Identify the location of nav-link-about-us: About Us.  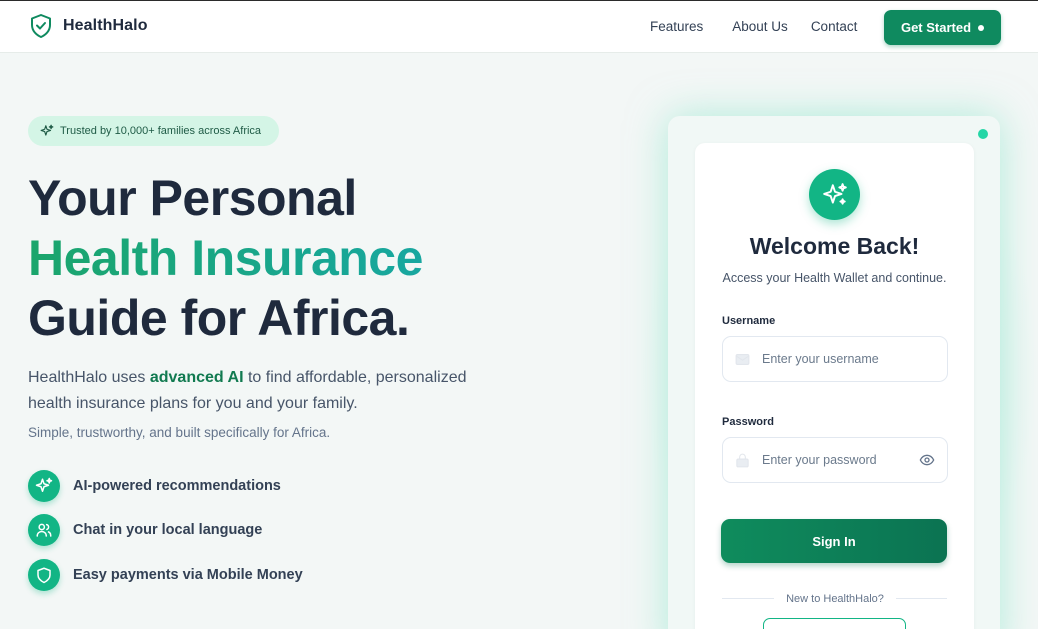
(760, 26).